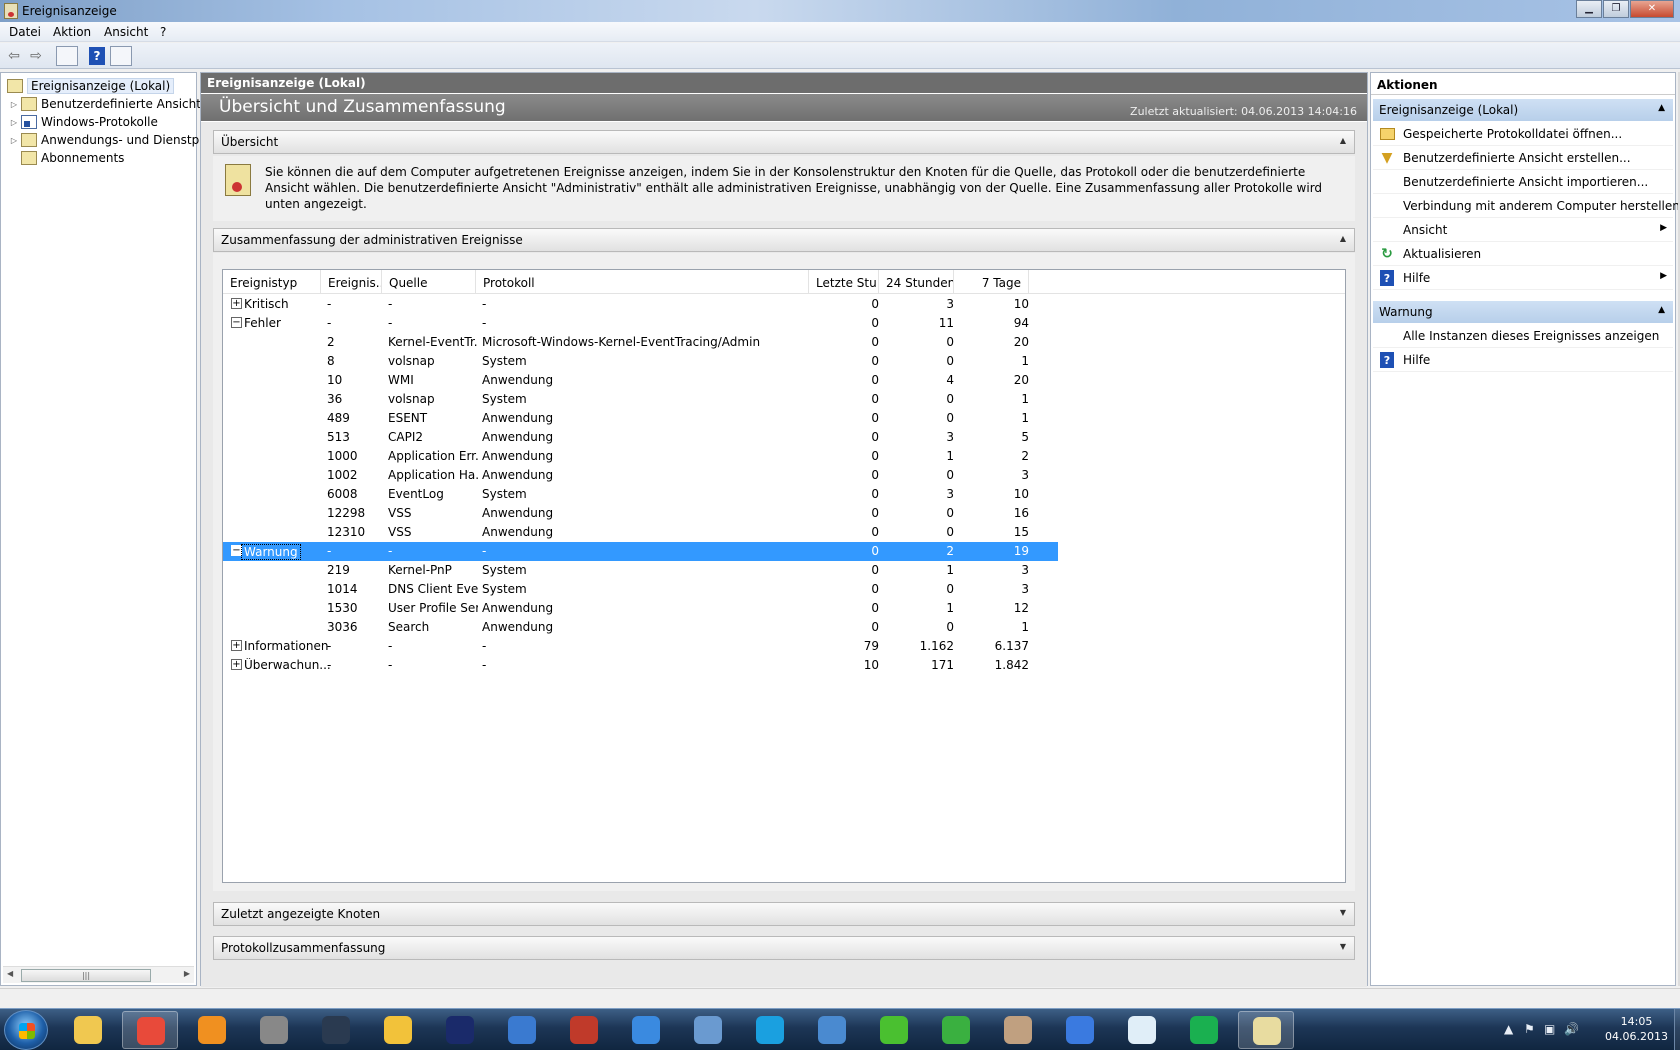  I want to click on table-row-group: − Fehler - - - 0 11 94, so click(640, 323).